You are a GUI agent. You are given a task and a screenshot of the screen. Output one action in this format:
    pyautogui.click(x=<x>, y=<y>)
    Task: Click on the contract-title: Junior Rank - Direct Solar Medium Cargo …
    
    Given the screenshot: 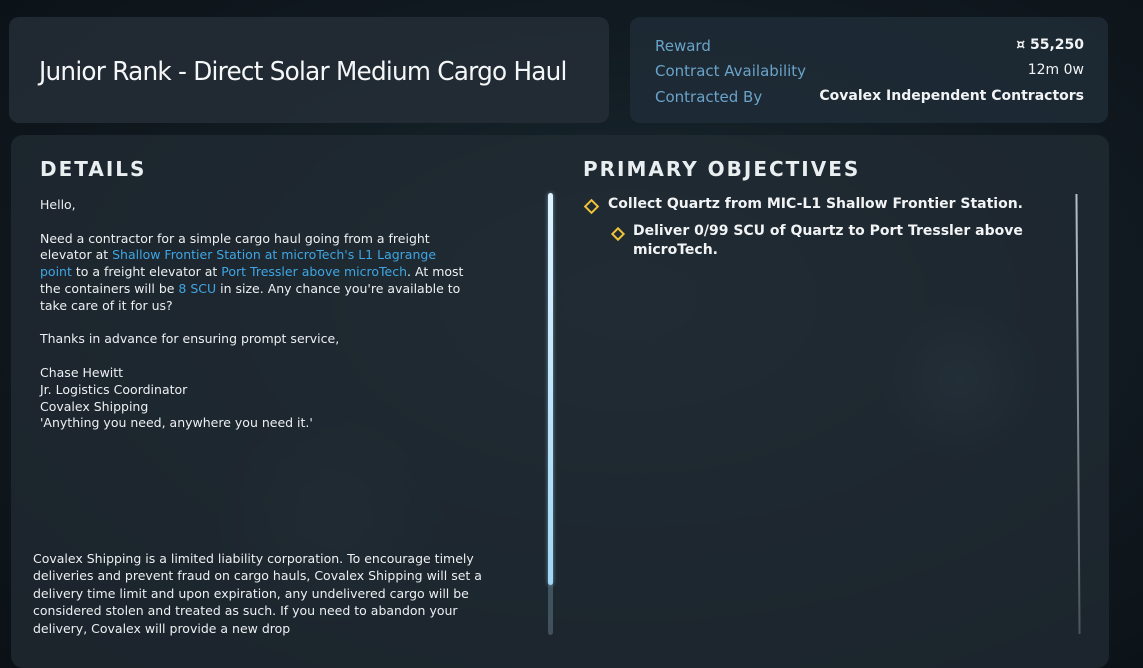 What is the action you would take?
    pyautogui.click(x=303, y=72)
    